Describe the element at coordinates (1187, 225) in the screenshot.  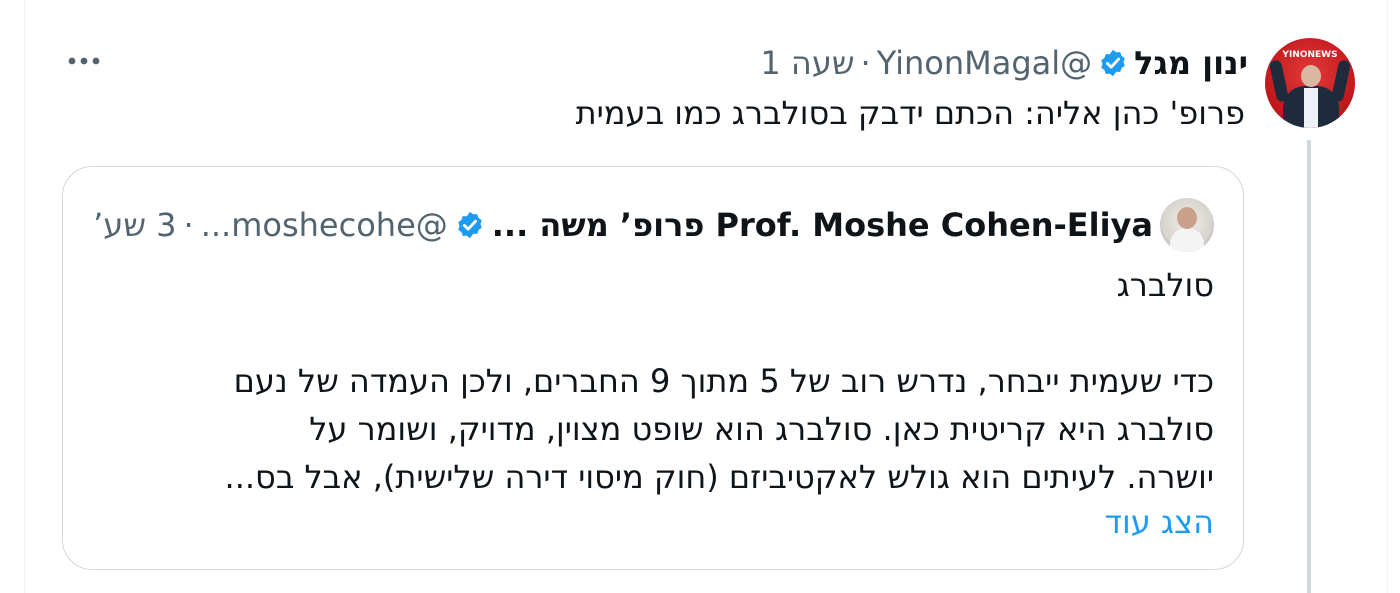
I see `quoted-avatar` at that location.